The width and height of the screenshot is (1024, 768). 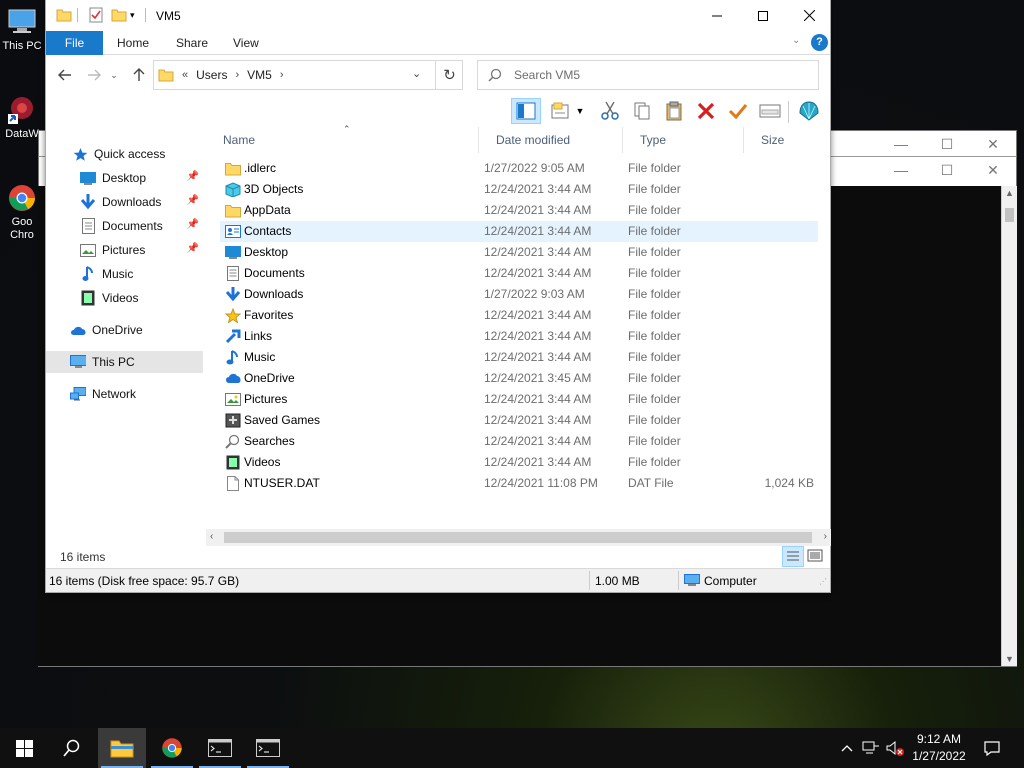 I want to click on table-row: OneDrive 12/24/2021 3:45 AM File folder, so click(x=519, y=378).